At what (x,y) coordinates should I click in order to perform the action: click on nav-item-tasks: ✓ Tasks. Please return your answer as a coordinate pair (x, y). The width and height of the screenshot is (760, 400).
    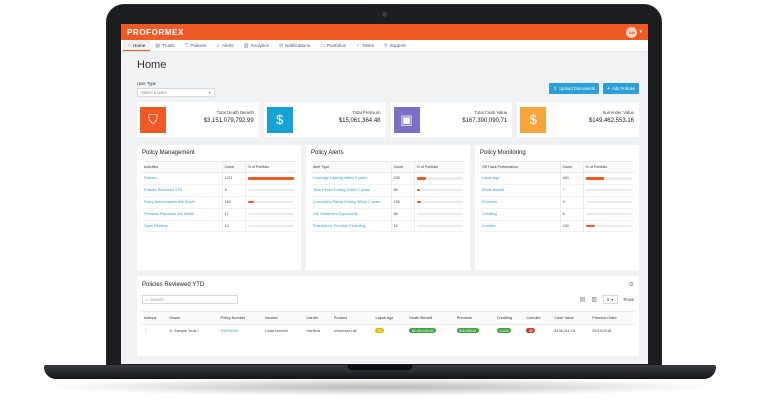
    Looking at the image, I should click on (365, 45).